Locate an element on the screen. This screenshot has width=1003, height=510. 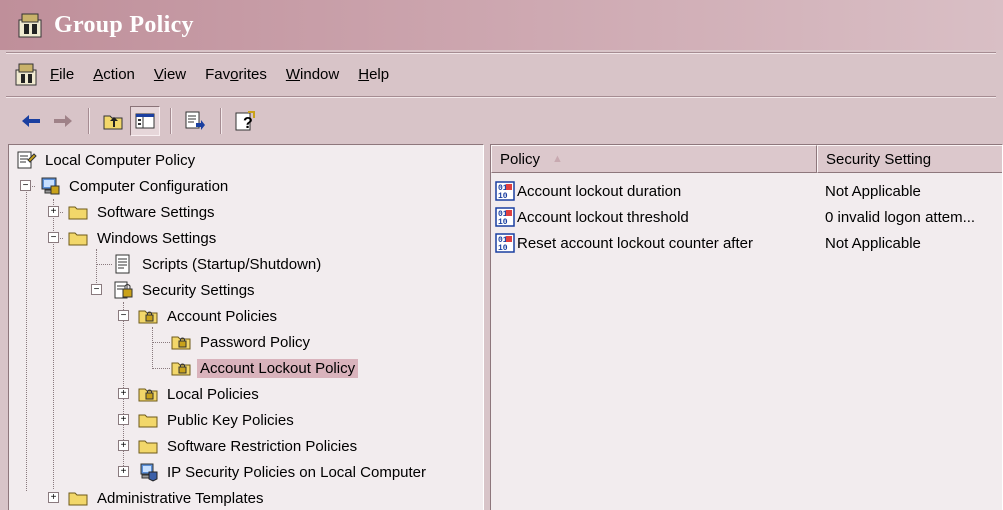
help-button: ? is located at coordinates (245, 121).